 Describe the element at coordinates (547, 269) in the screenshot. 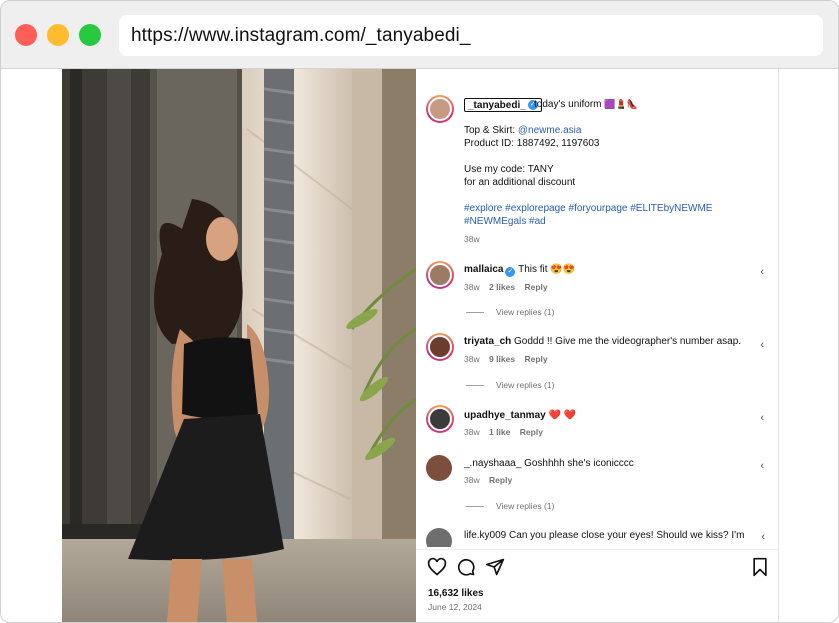

I see `comment-text: This fit 😍😍` at that location.